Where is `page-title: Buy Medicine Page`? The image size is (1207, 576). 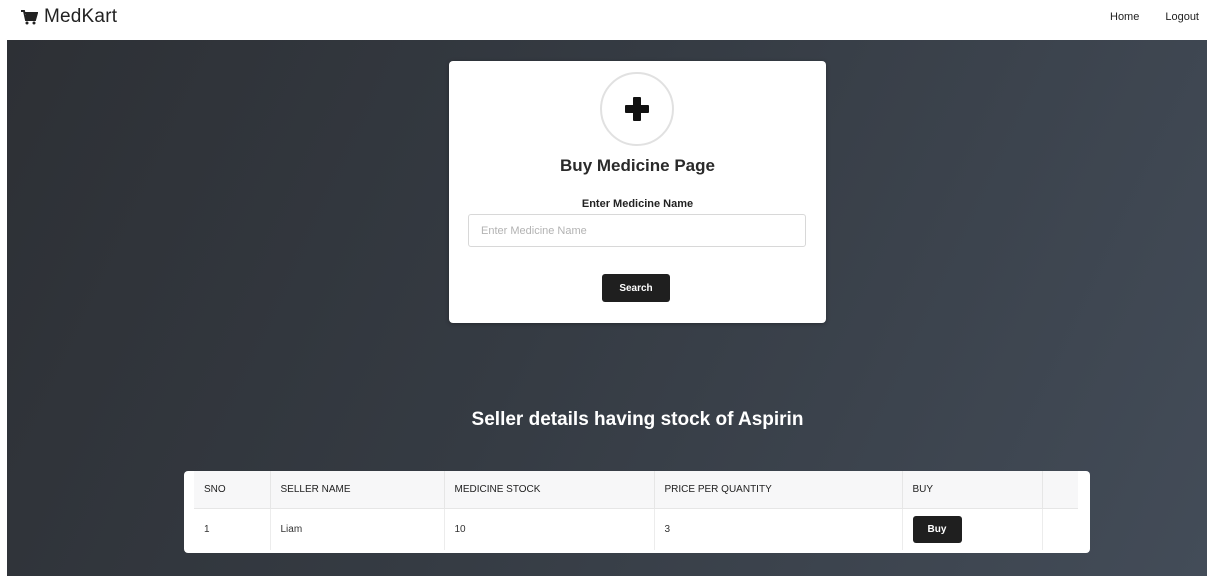 page-title: Buy Medicine Page is located at coordinates (637, 165).